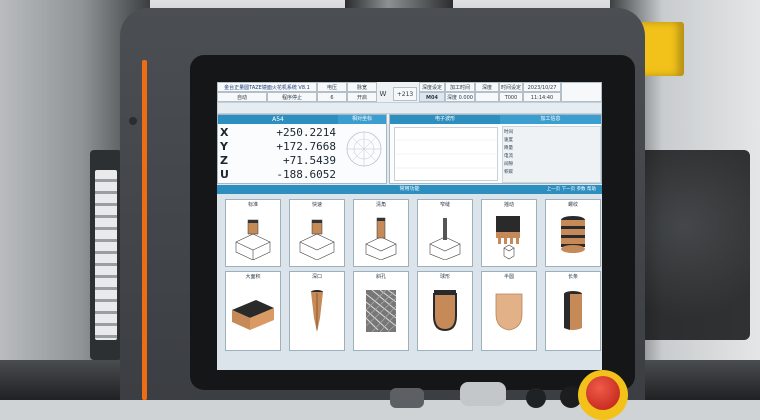 The height and width of the screenshot is (420, 760). What do you see at coordinates (695, 245) in the screenshot?
I see `background-mechanism` at bounding box center [695, 245].